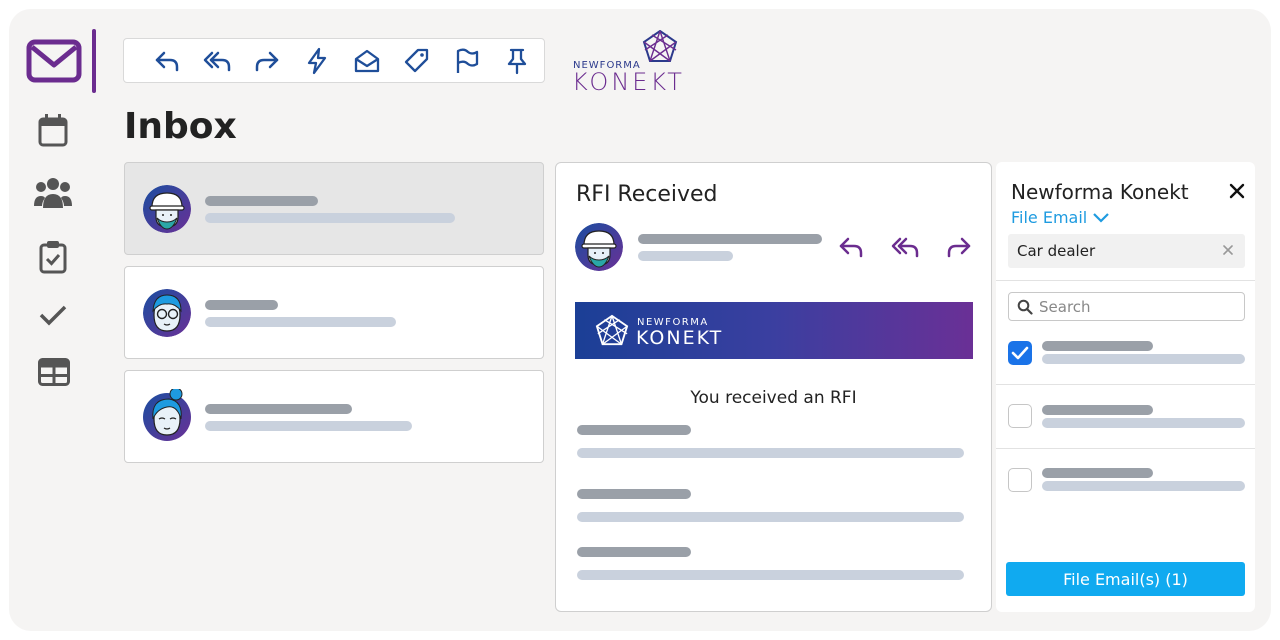 Image resolution: width=1280 pixels, height=640 pixels. I want to click on file-emails-button: File Email(s) (1), so click(1125, 579).